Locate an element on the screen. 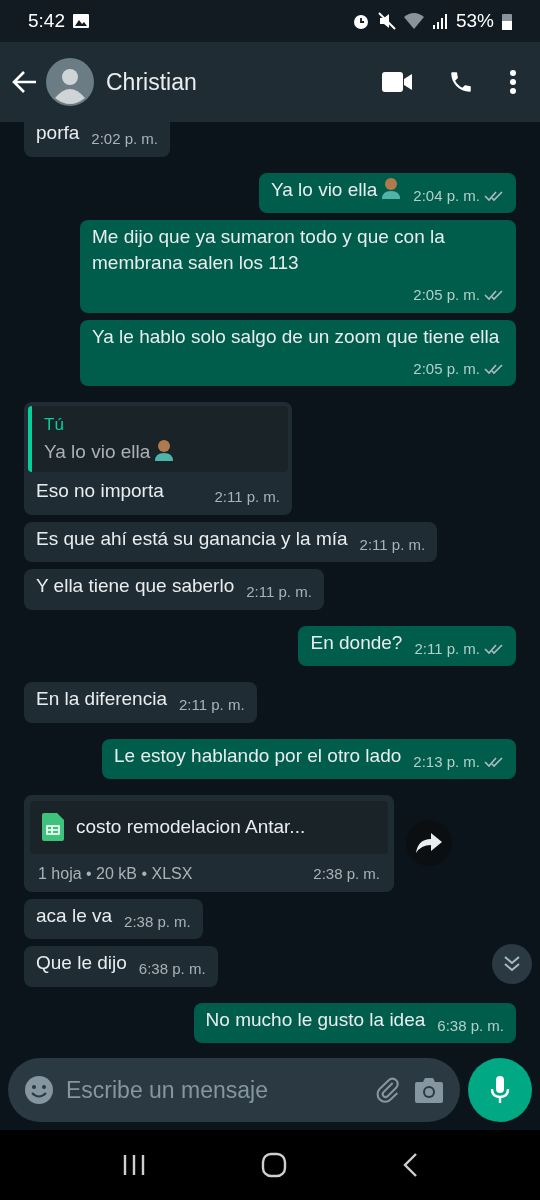 This screenshot has width=540, height=1200. quote-author: Tú is located at coordinates (54, 425).